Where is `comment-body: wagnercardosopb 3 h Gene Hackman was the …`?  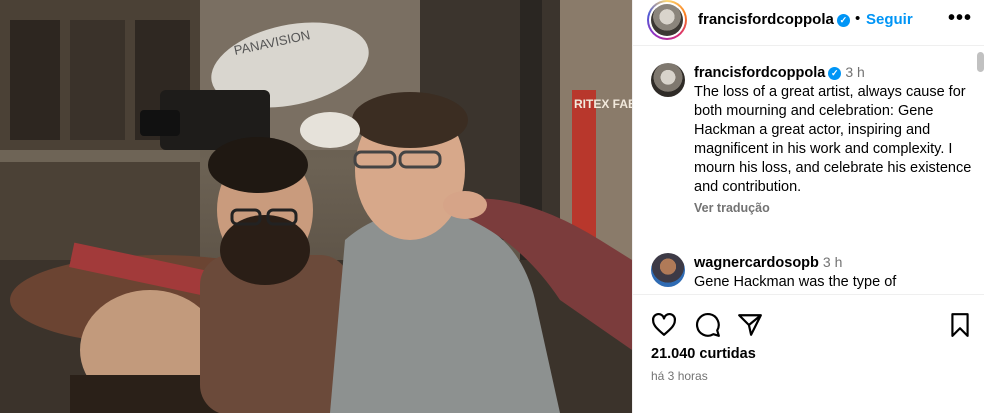 comment-body: wagnercardosopb 3 h Gene Hackman was the … is located at coordinates (833, 272).